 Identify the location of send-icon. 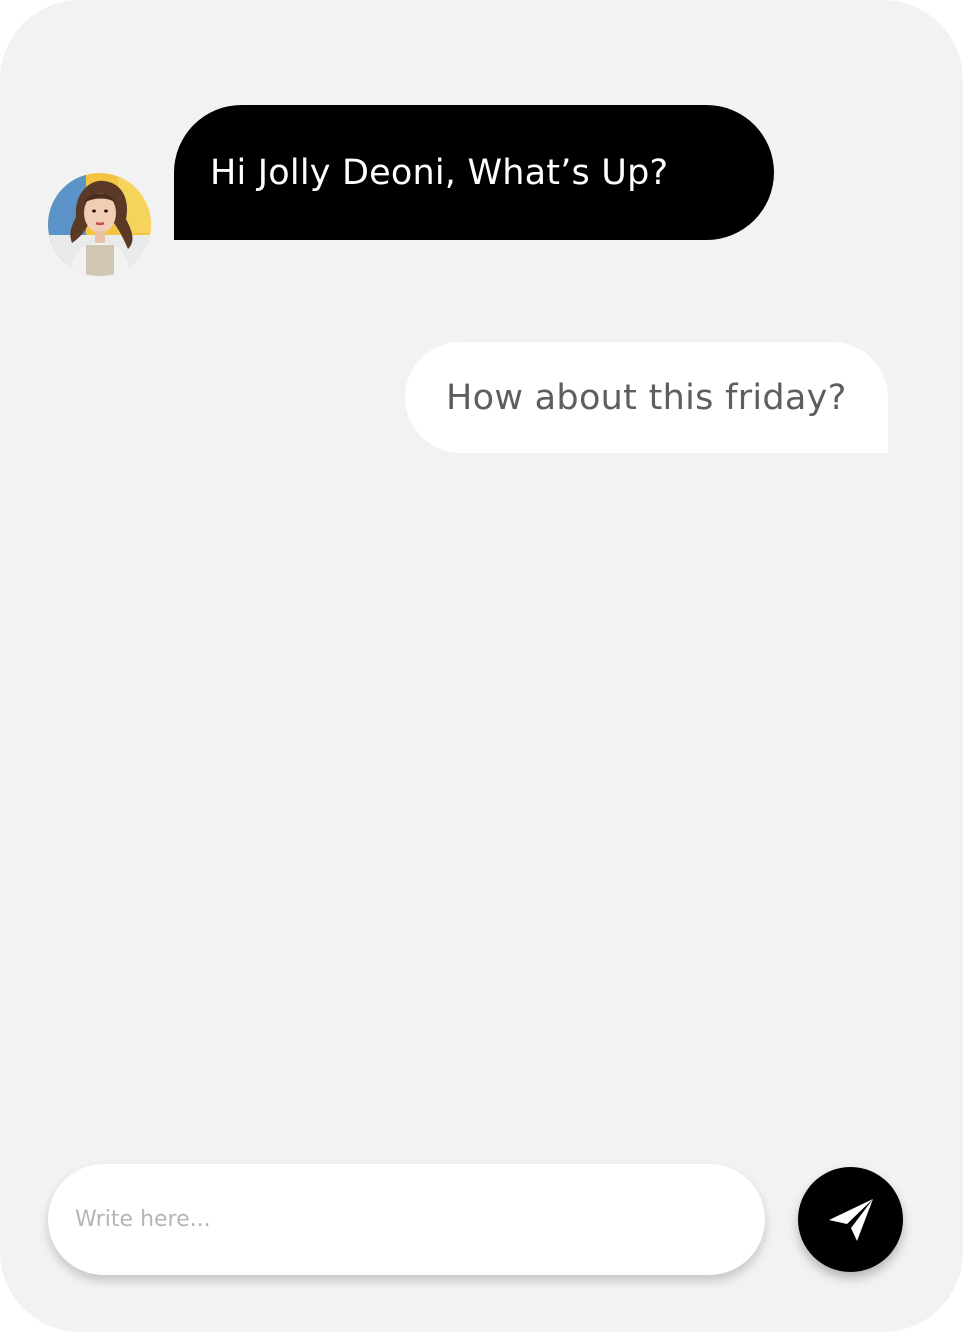
(850, 1219).